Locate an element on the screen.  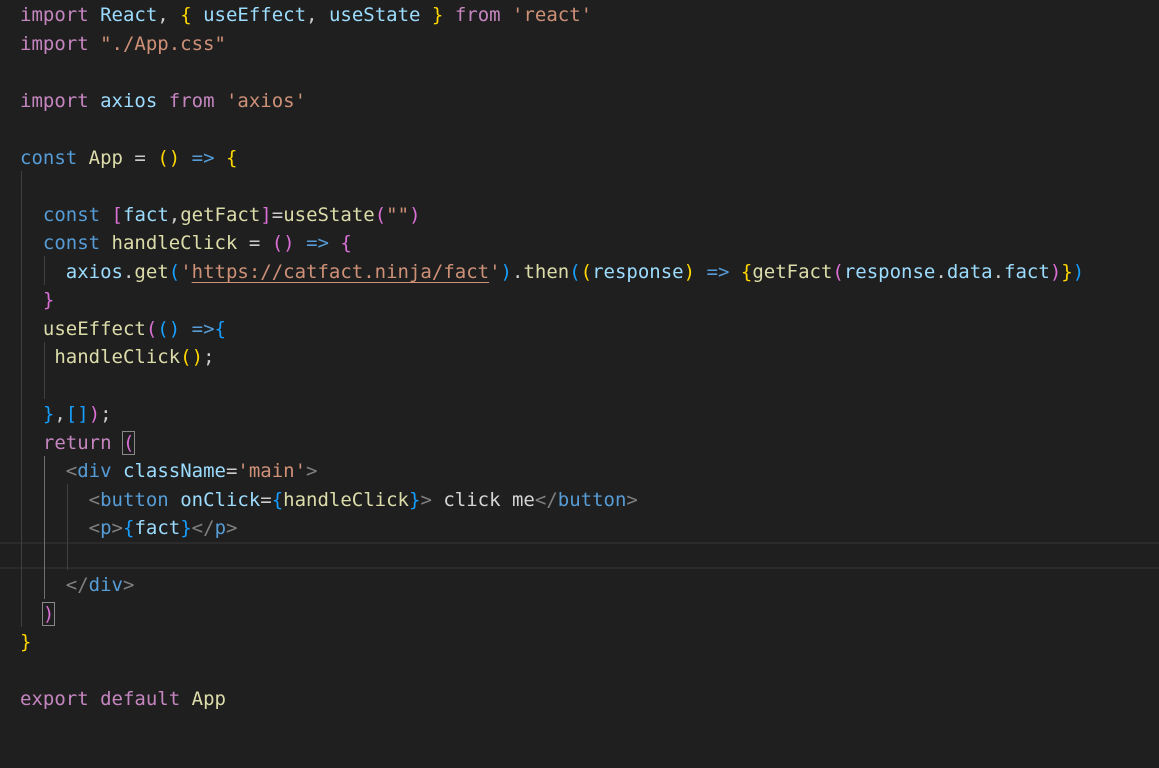
code-line: <p>{fact}</p> is located at coordinates (129, 528).